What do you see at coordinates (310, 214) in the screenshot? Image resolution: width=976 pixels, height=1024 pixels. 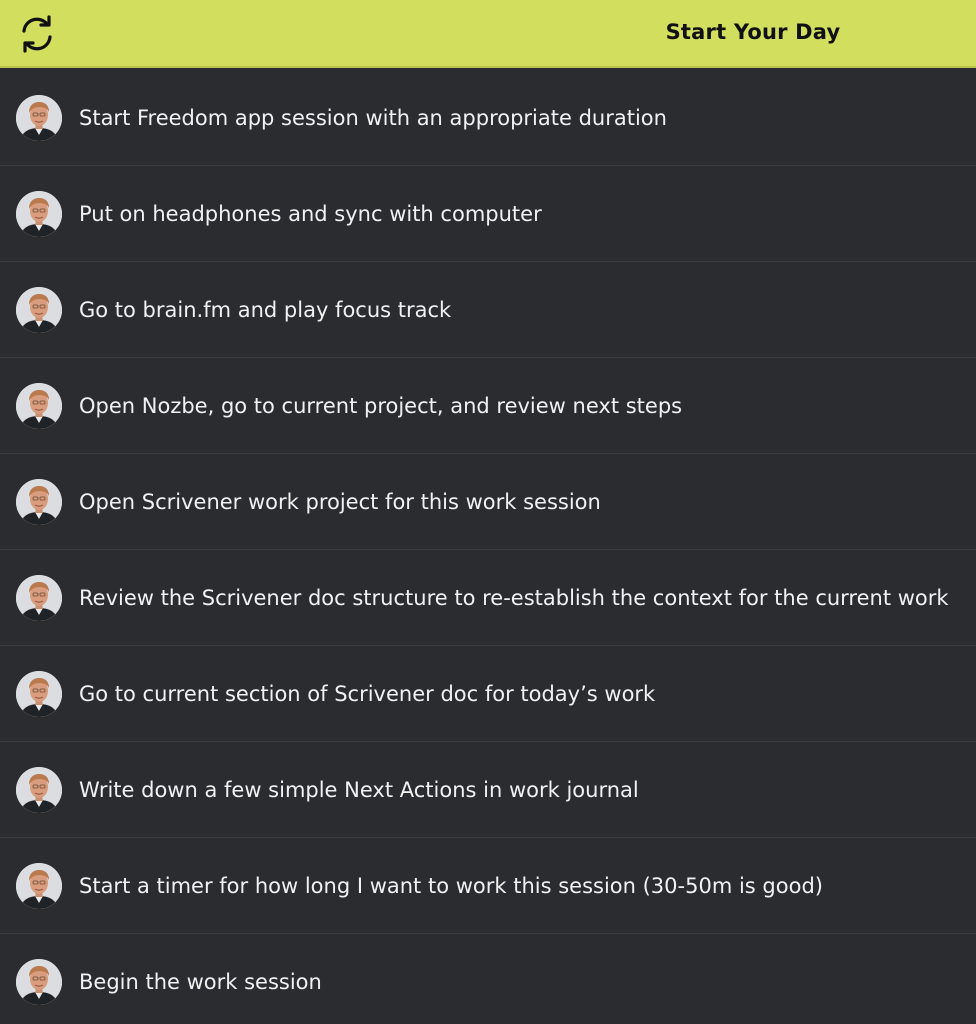 I see `list-item-label: Put on headphones and sync with computer` at bounding box center [310, 214].